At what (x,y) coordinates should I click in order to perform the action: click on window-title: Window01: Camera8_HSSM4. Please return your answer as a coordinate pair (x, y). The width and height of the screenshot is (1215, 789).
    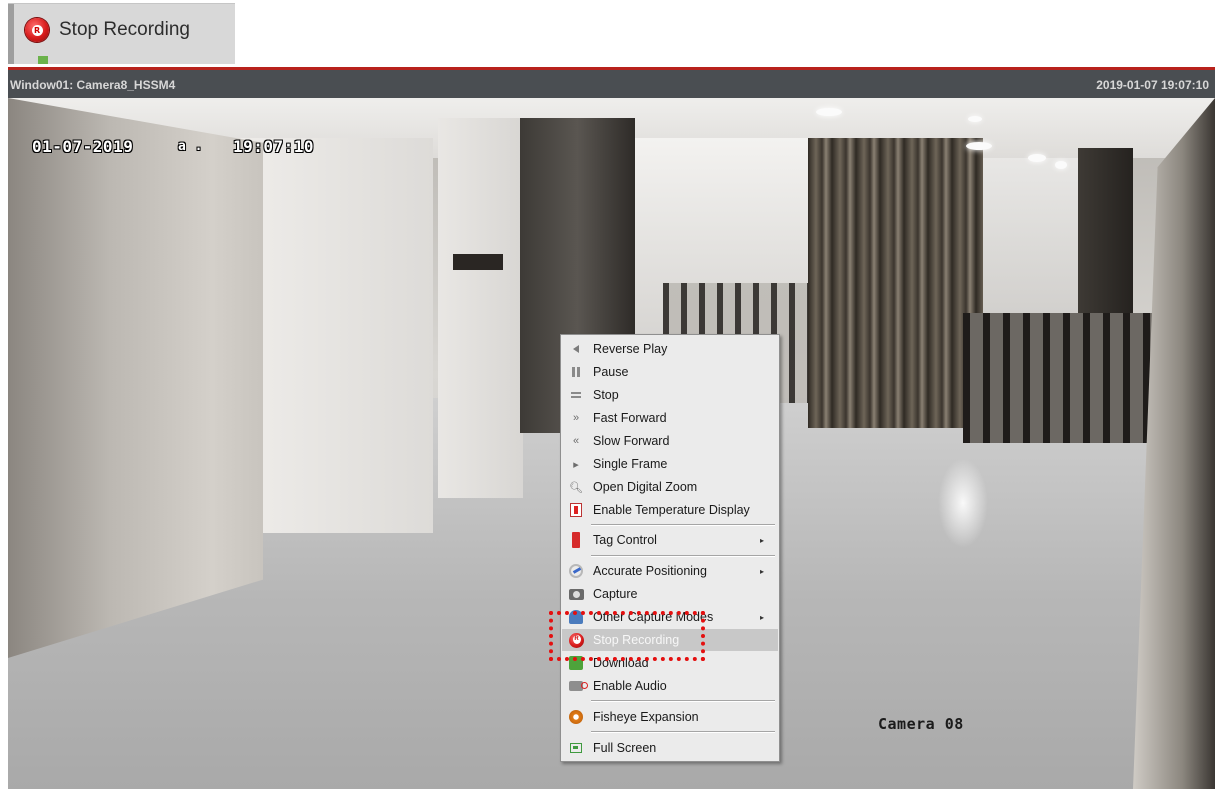
    Looking at the image, I should click on (93, 85).